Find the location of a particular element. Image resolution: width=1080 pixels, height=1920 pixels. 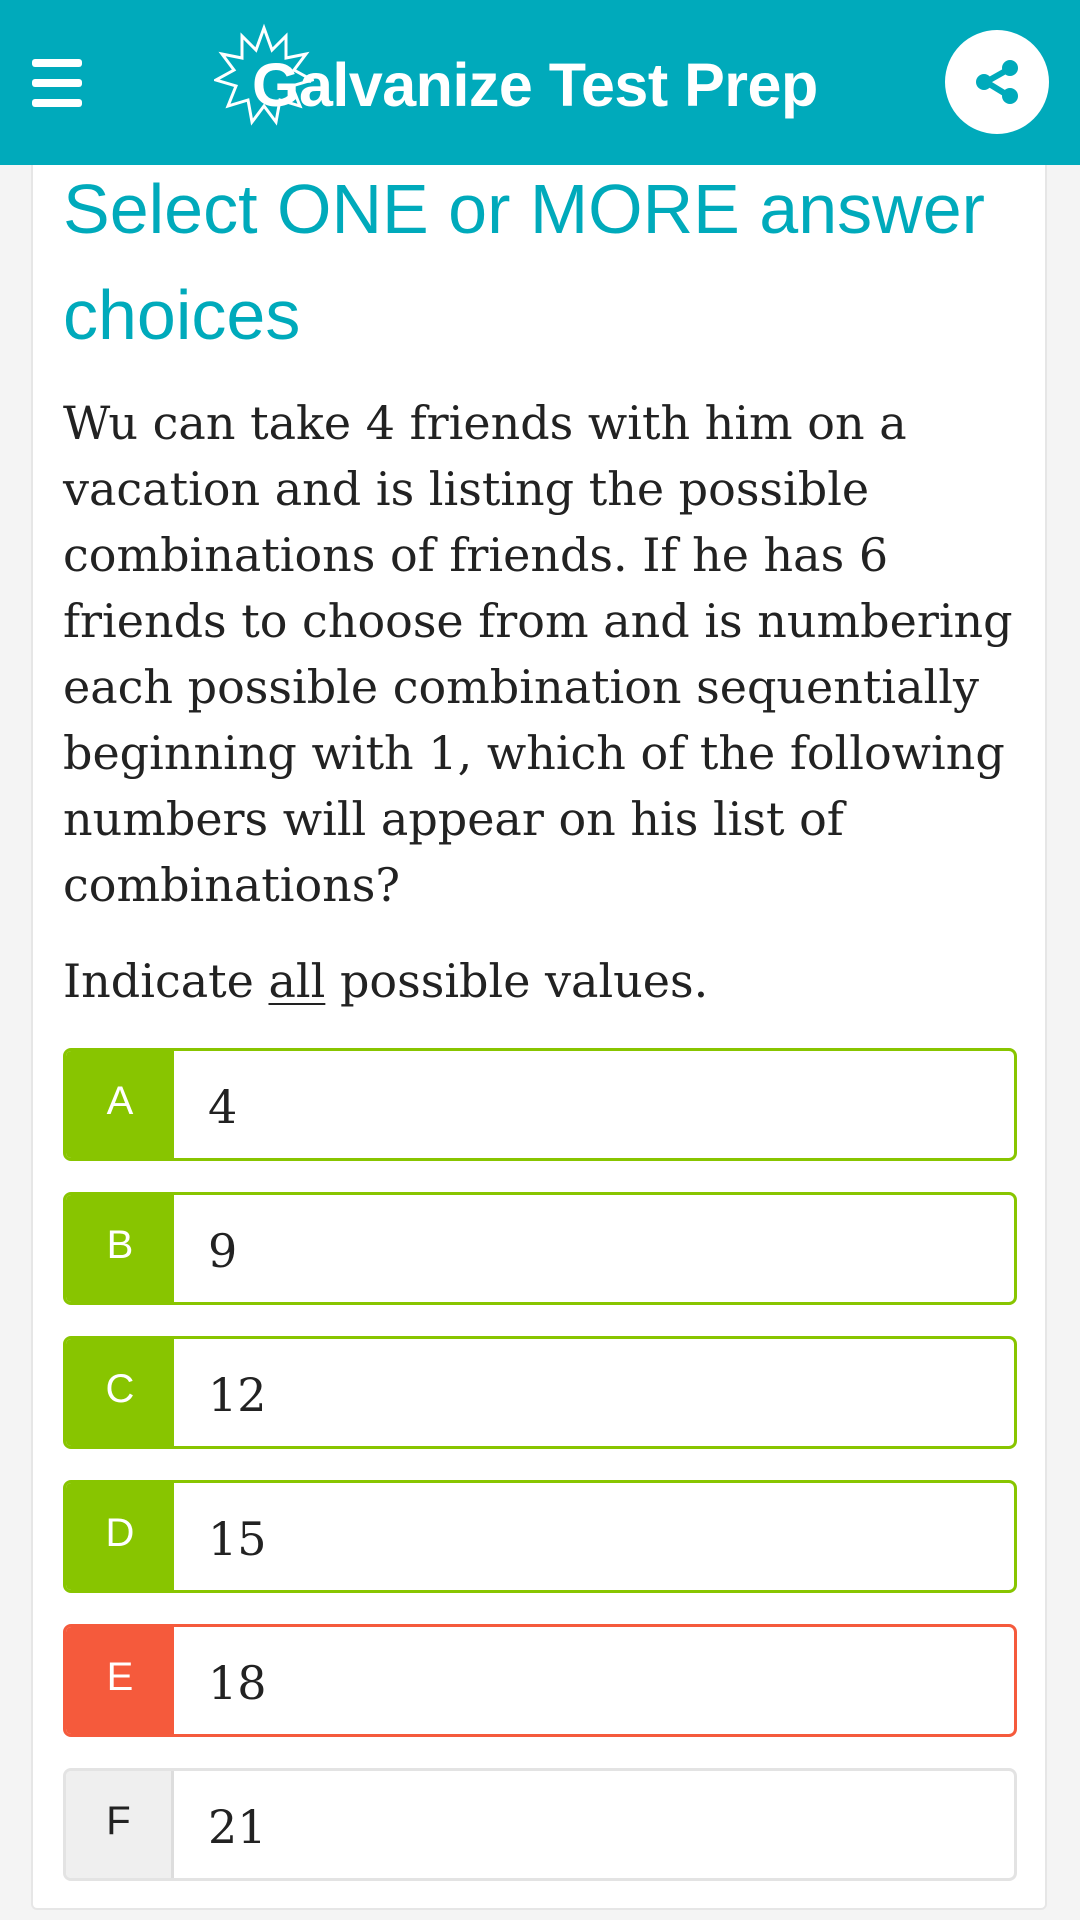

choice-value: 18 is located at coordinates (237, 1683).